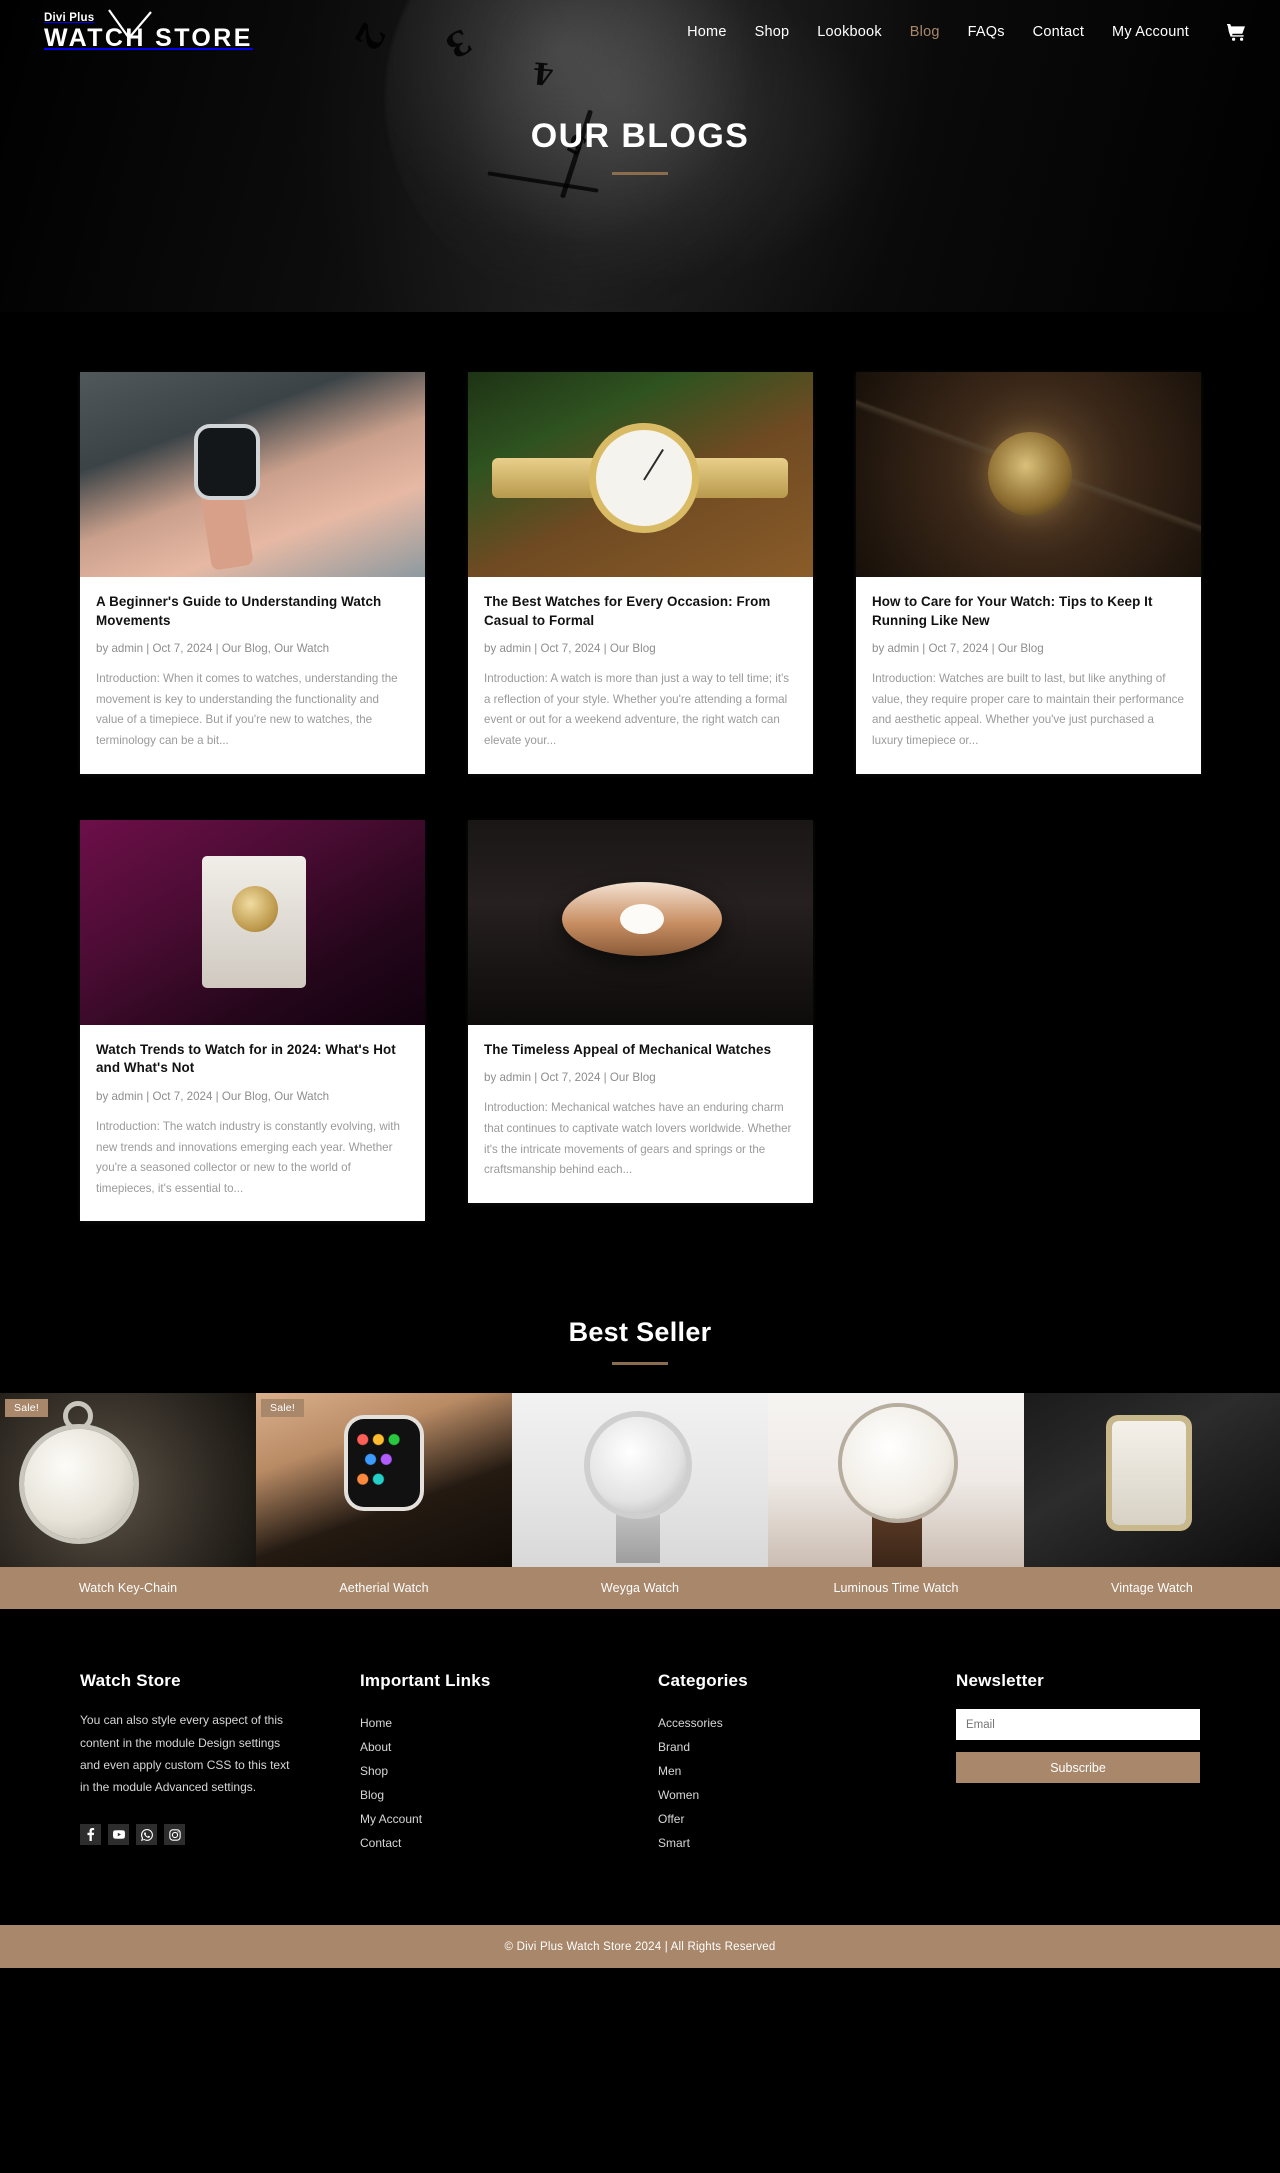  Describe the element at coordinates (772, 32) in the screenshot. I see `nav-item-shop: Shop` at that location.